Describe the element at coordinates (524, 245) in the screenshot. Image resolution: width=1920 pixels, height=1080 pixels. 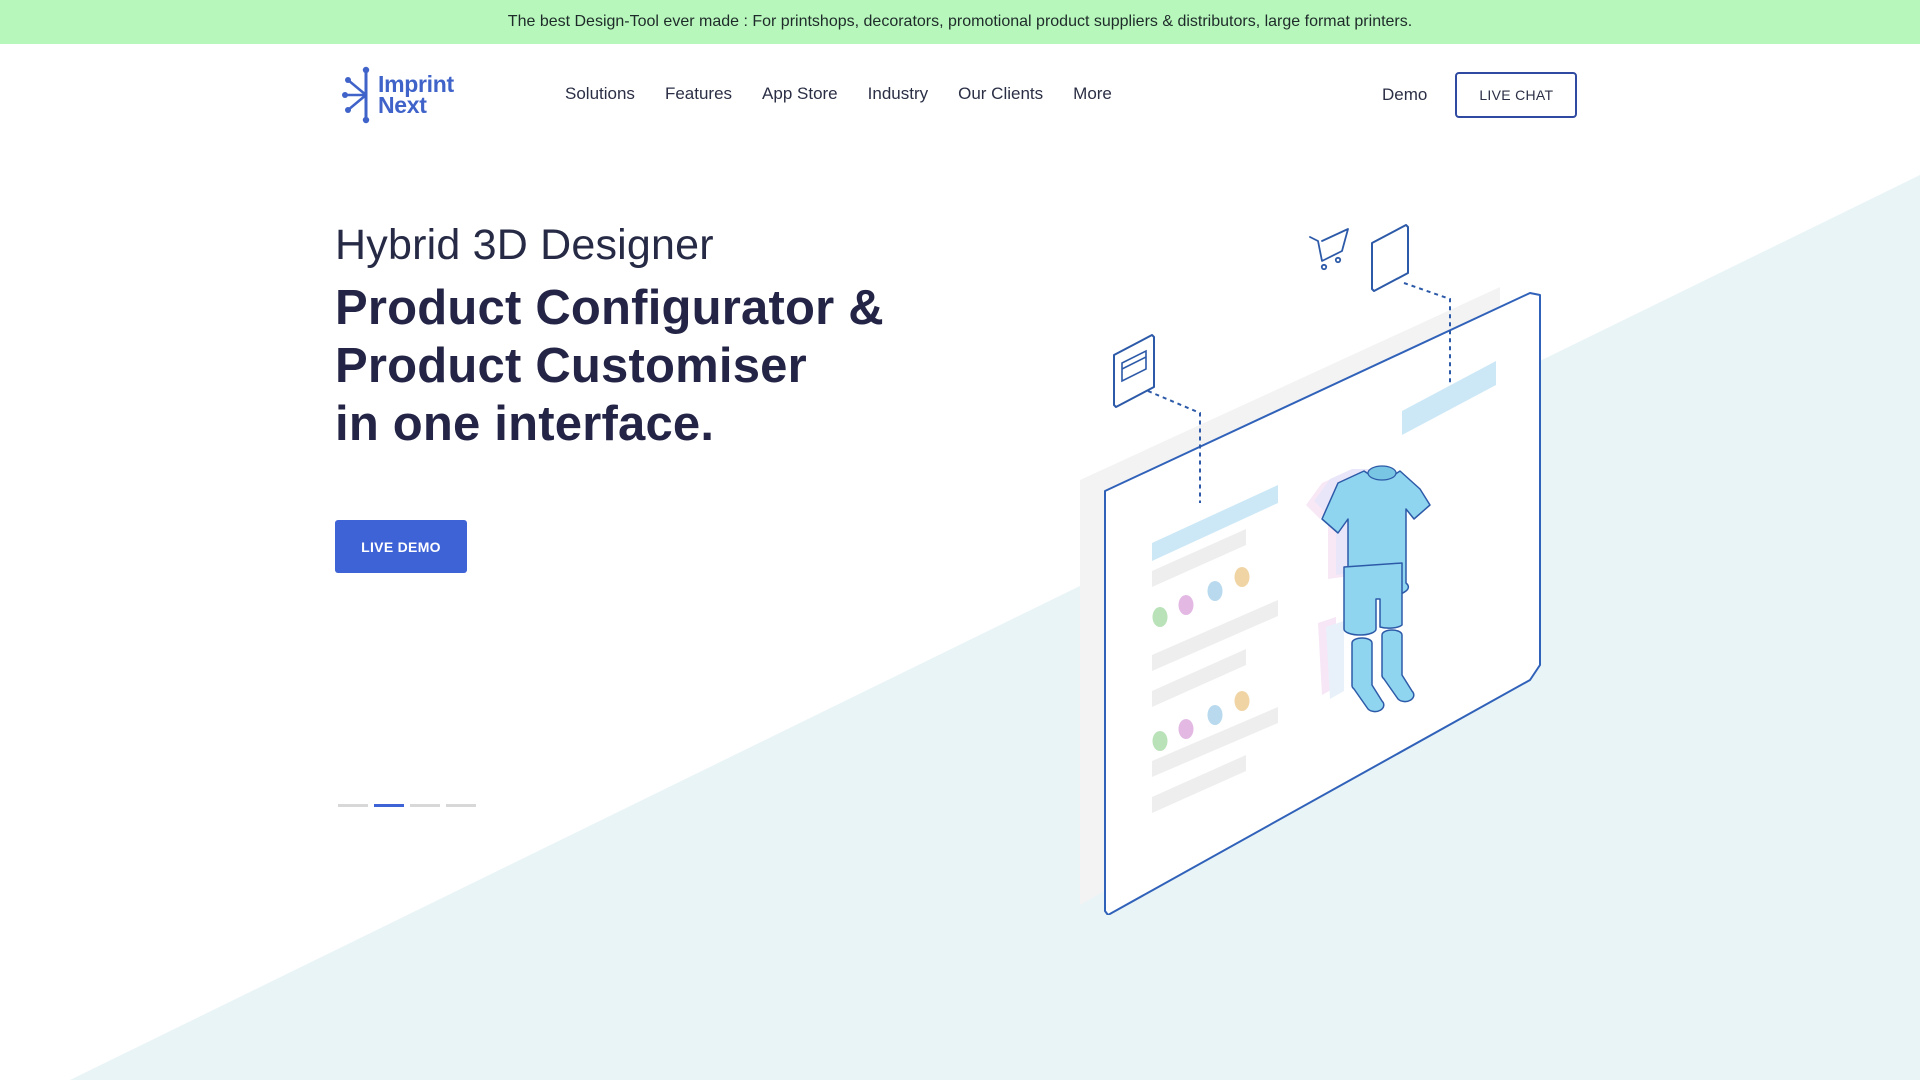
I see `hero-subtitle: Hybrid 3D Designer` at that location.